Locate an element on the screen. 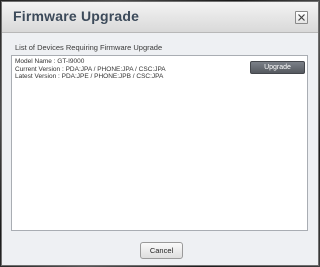 The width and height of the screenshot is (320, 267). cancel-button: Cancel is located at coordinates (161, 250).